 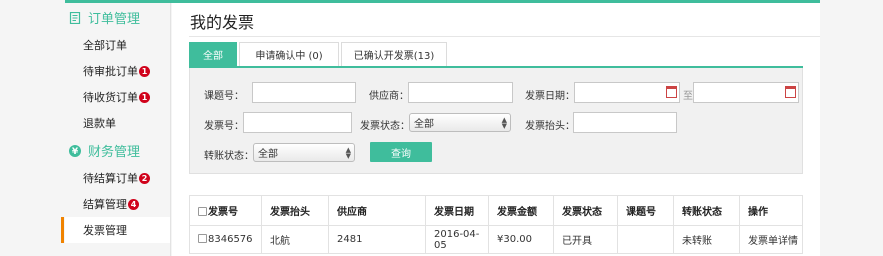 What do you see at coordinates (377, 210) in the screenshot?
I see `column-header: 供应商` at bounding box center [377, 210].